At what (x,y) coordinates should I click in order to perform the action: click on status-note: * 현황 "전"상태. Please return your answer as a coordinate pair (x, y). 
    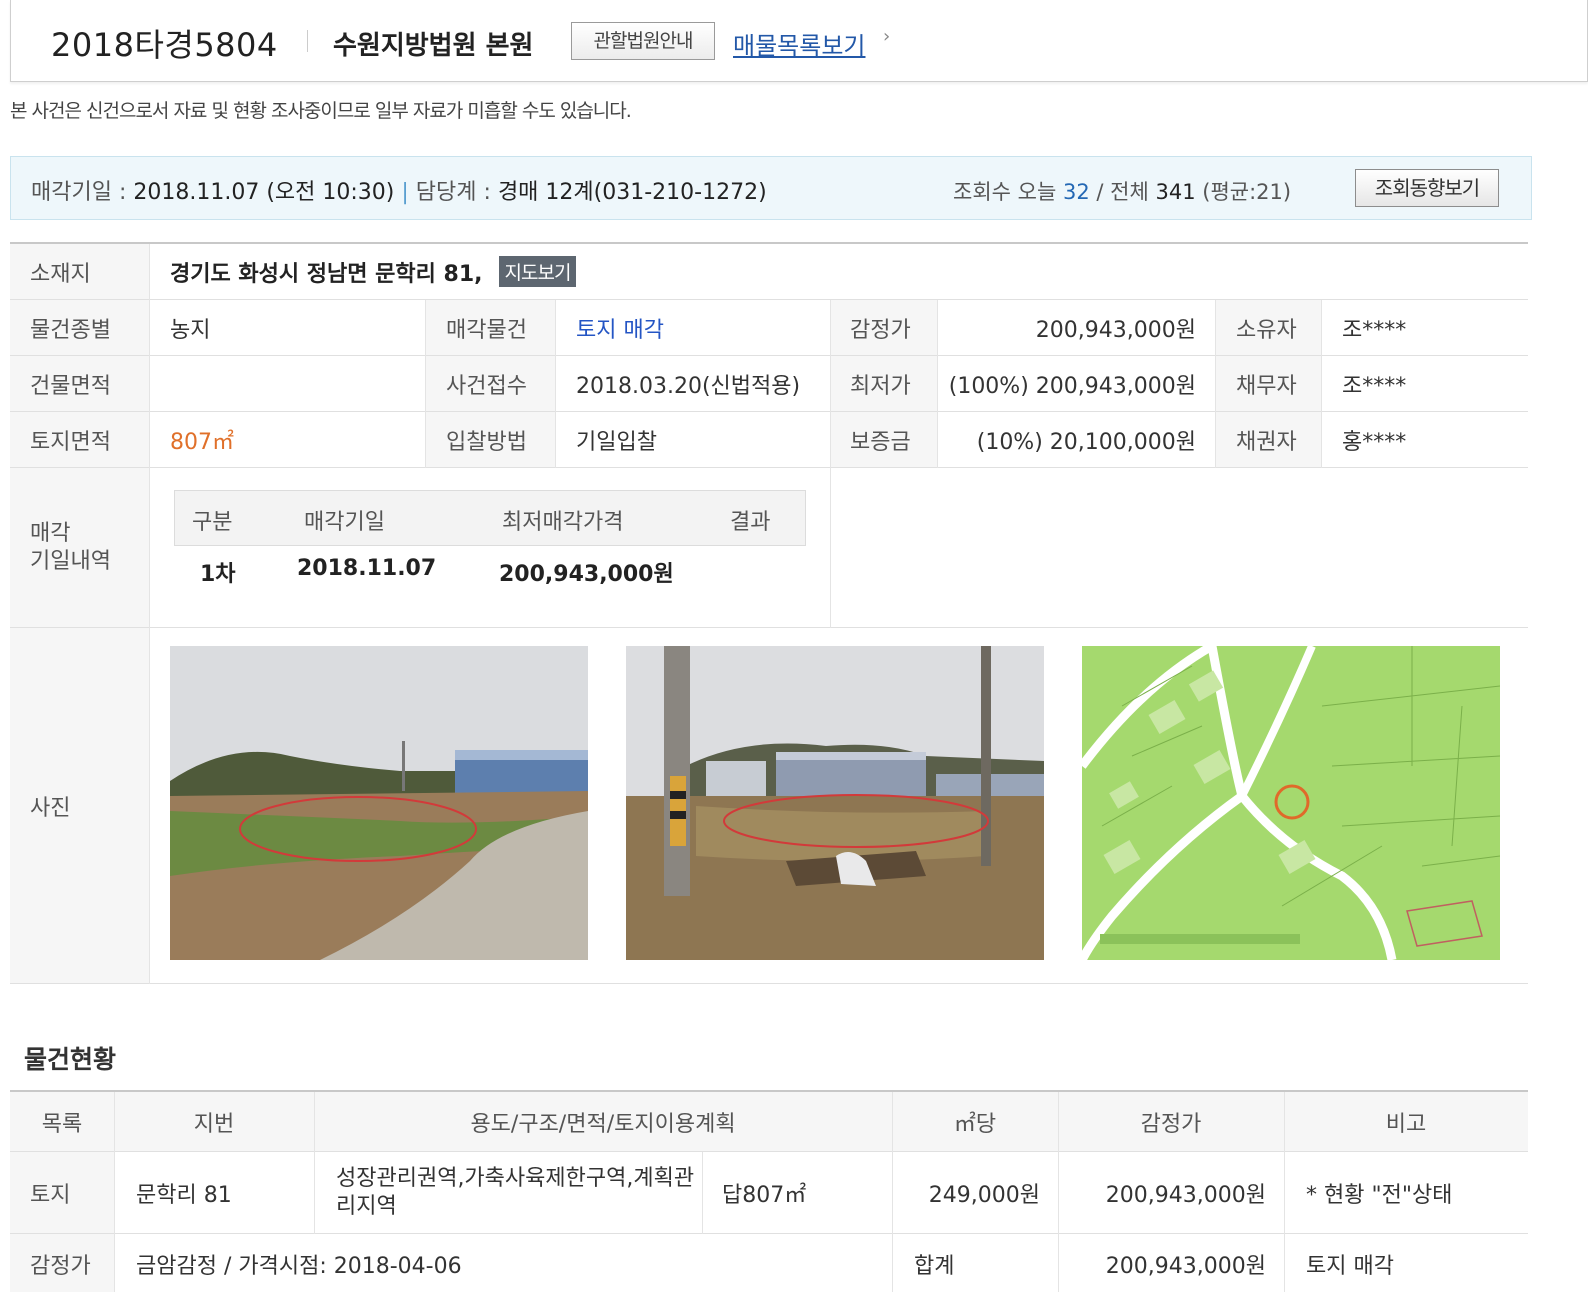
    Looking at the image, I should click on (1406, 1193).